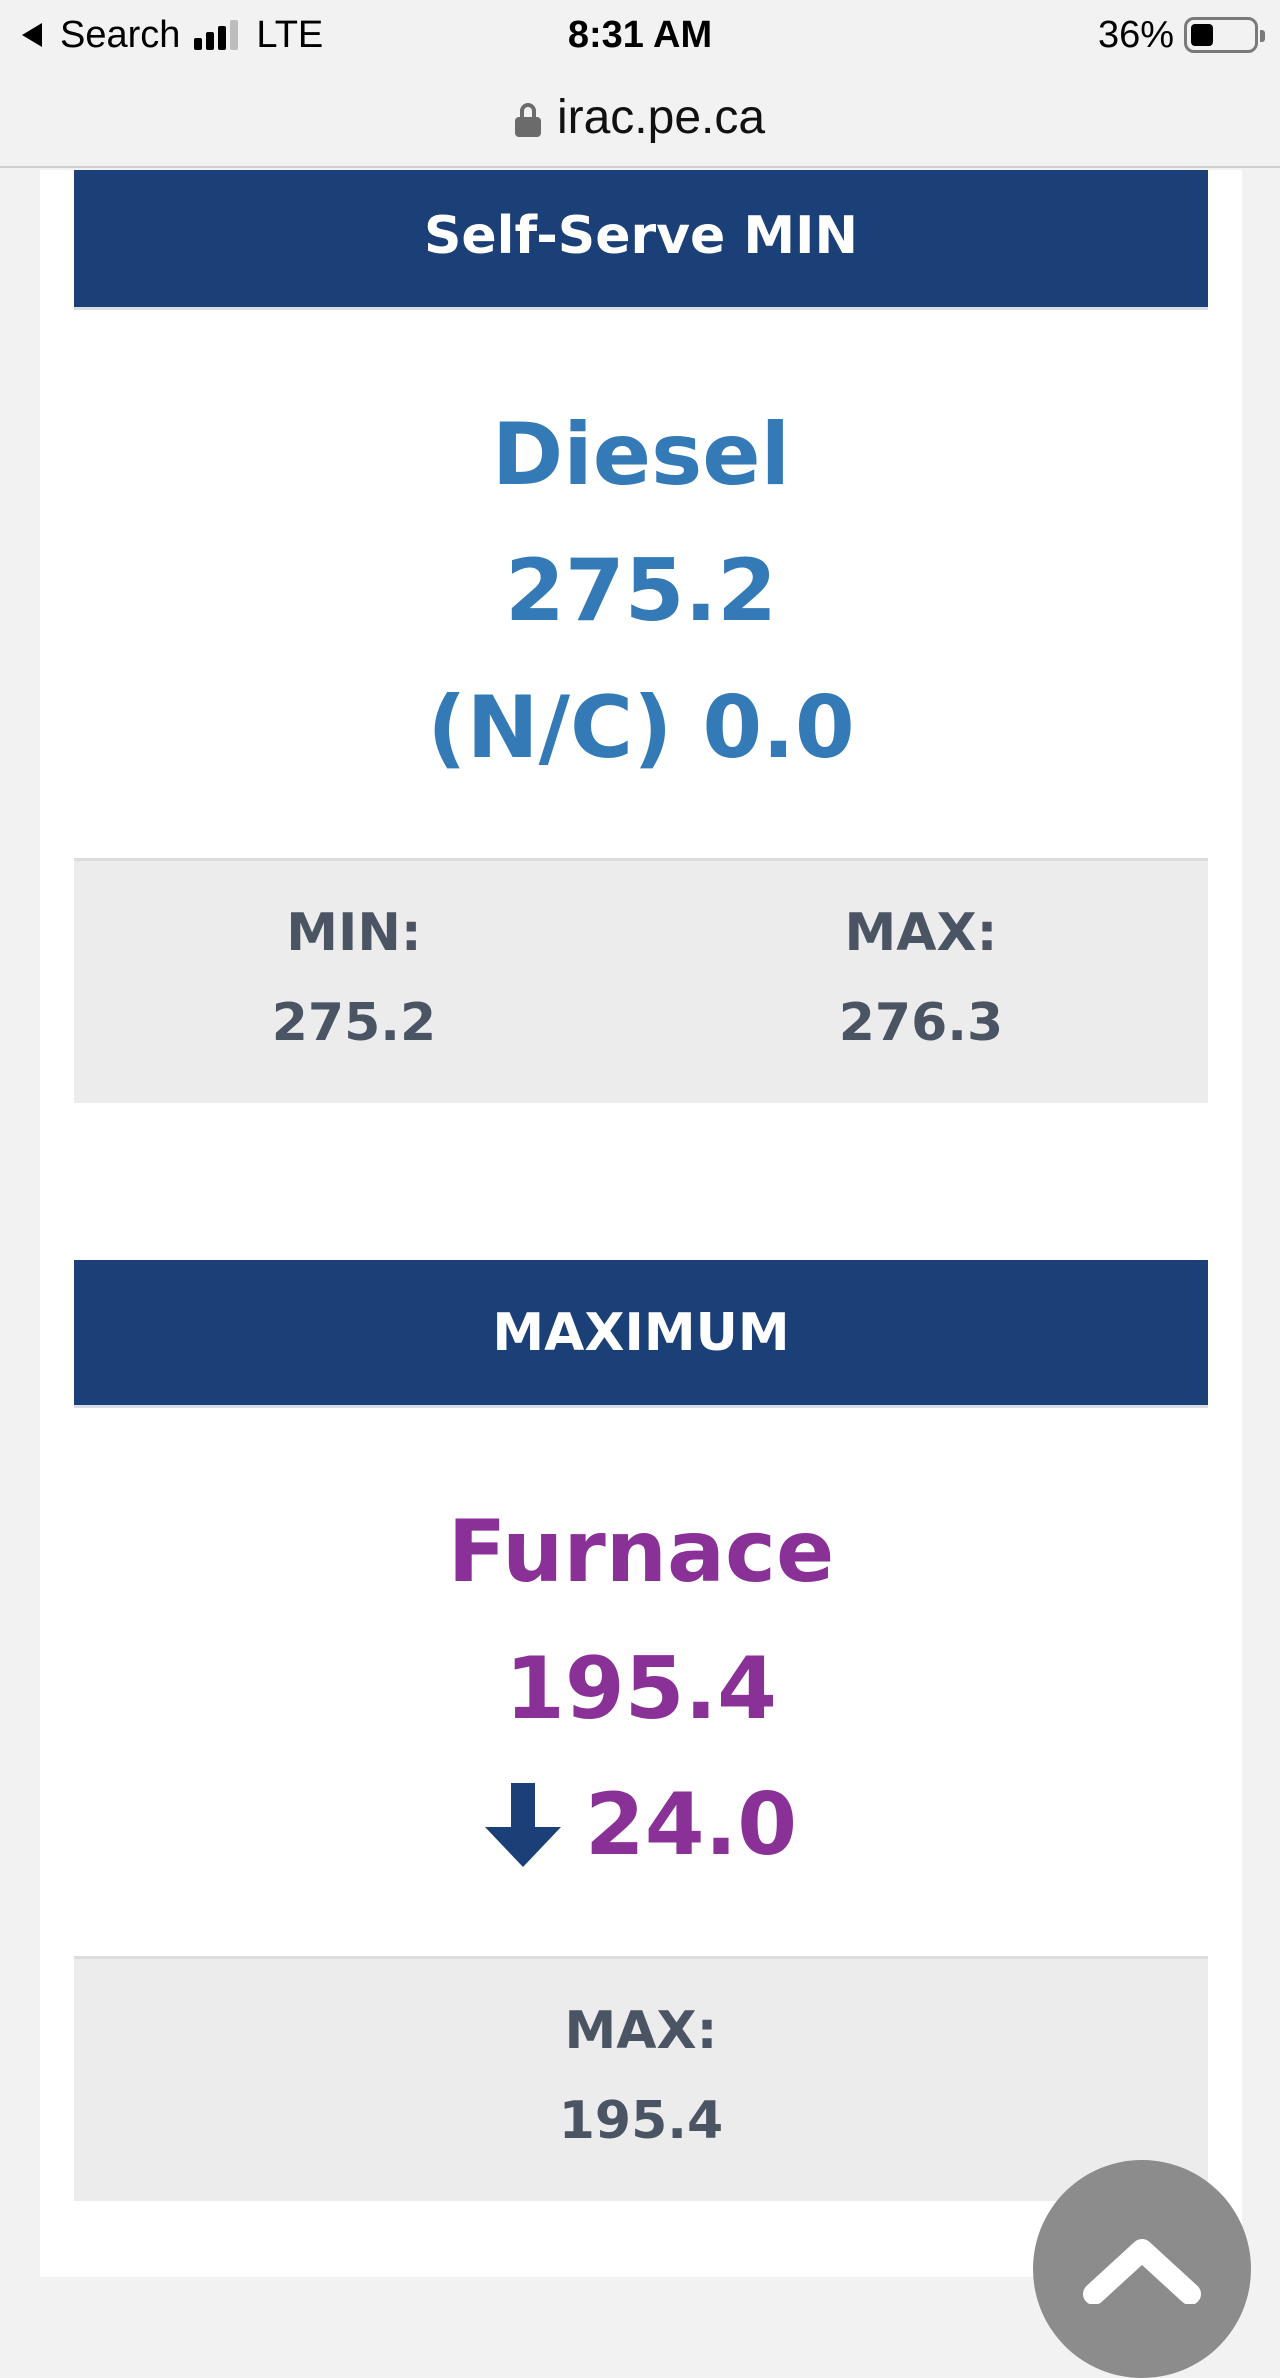 Image resolution: width=1280 pixels, height=2378 pixels. I want to click on address-bar: irac.pe.ca, so click(640, 118).